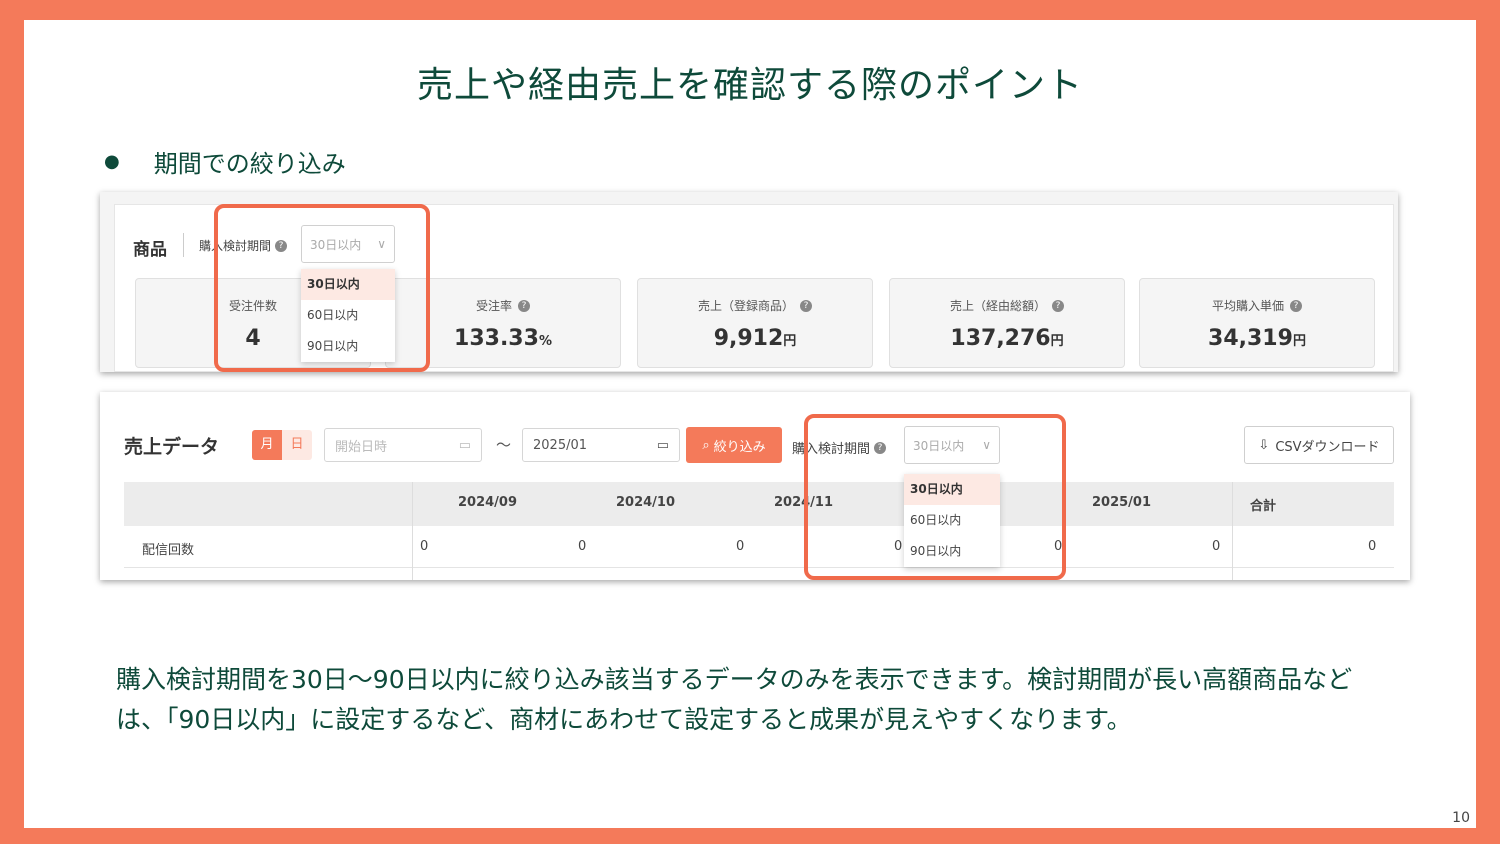 This screenshot has width=1500, height=844. I want to click on card-sales-registered: 売上（登録商品）? 9,912円, so click(755, 323).